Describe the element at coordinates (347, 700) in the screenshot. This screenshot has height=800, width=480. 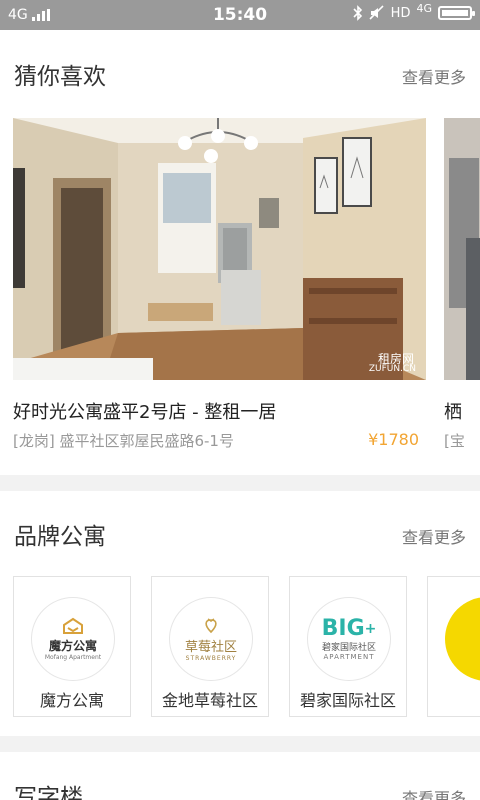
I see `brand-name: 碧家国际社区` at that location.